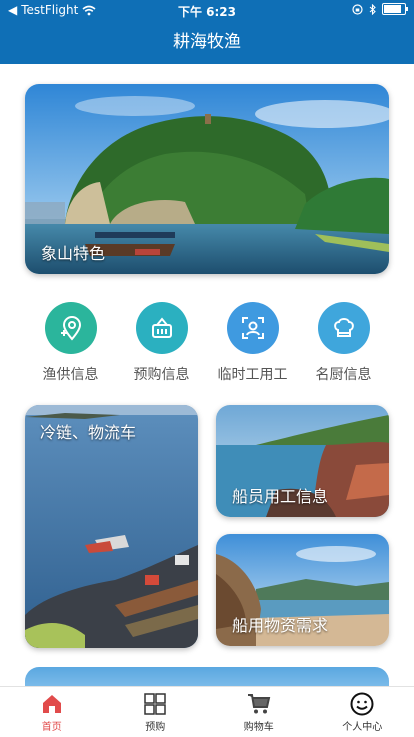 This screenshot has width=414, height=737. Describe the element at coordinates (259, 704) in the screenshot. I see `cart-icon` at that location.